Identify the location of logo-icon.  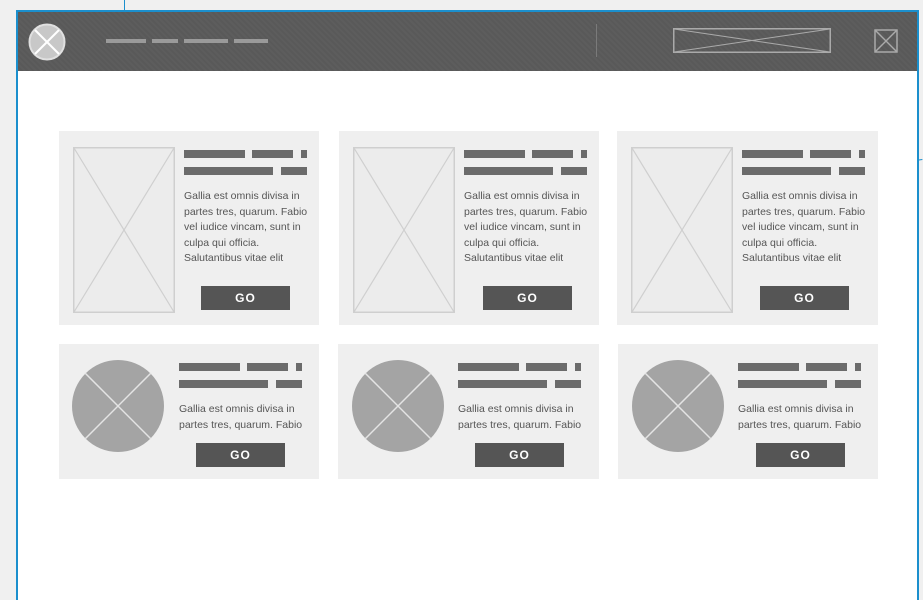
(47, 42).